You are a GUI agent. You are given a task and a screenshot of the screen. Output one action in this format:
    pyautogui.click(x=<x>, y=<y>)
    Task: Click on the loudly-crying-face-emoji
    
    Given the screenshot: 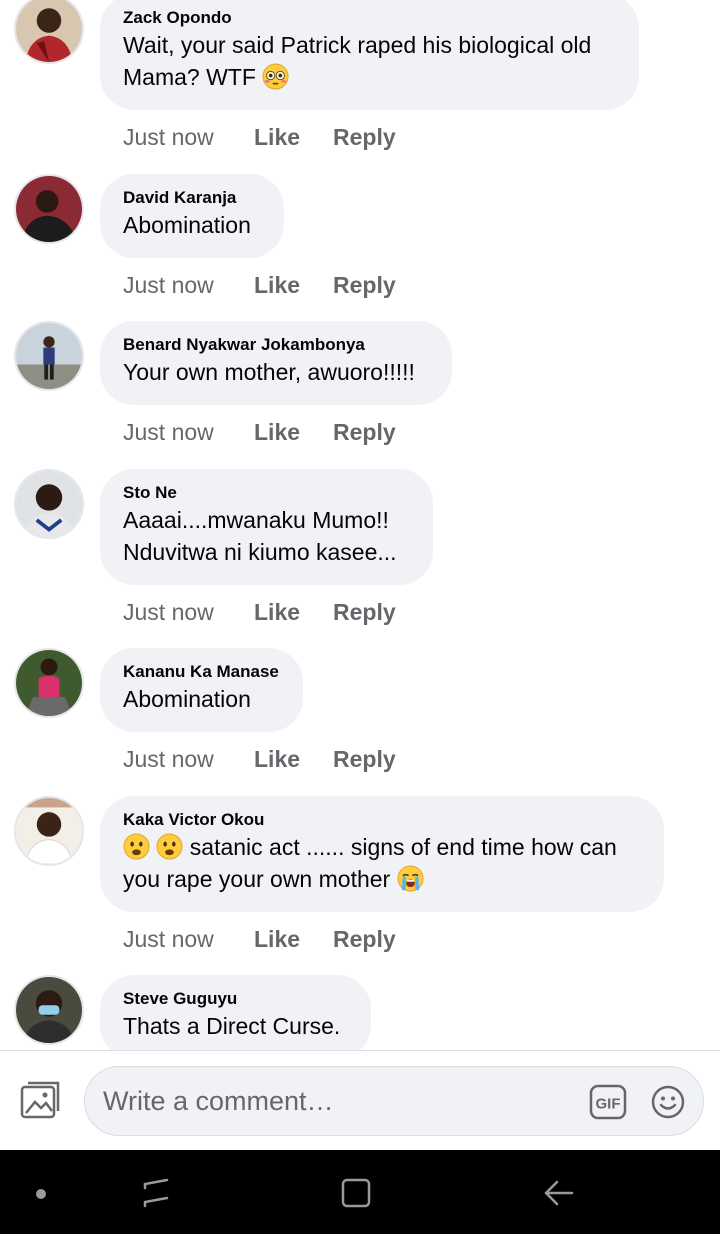 What is the action you would take?
    pyautogui.click(x=410, y=878)
    